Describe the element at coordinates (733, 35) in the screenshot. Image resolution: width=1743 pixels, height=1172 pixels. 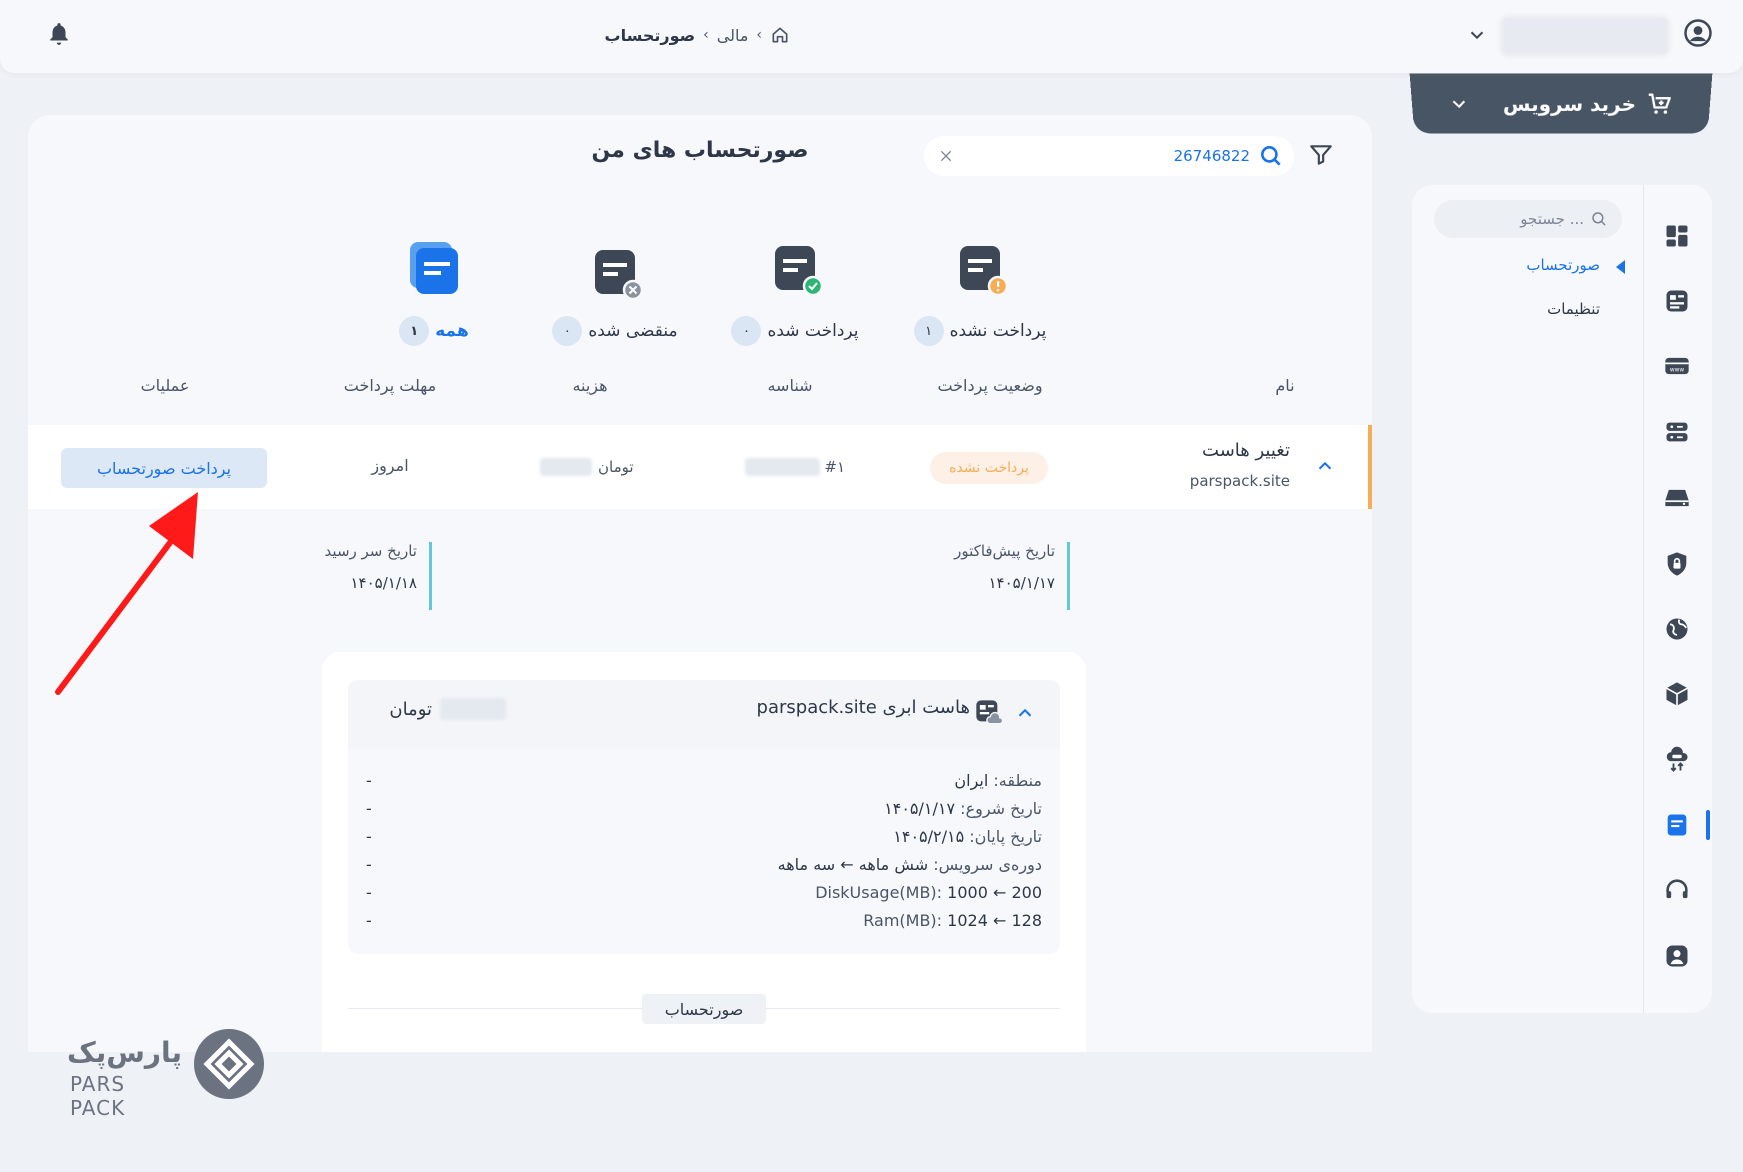
I see `breadcrumb-finance: مالی` at that location.